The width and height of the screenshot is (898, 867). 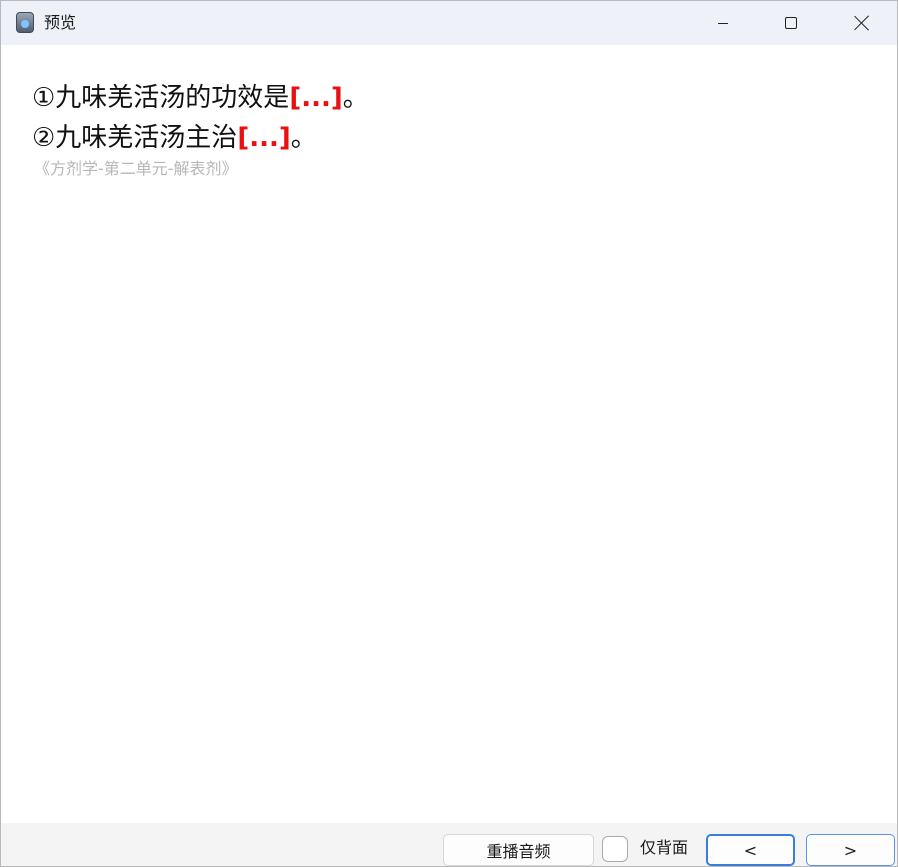 I want to click on previous-button: <, so click(x=750, y=850).